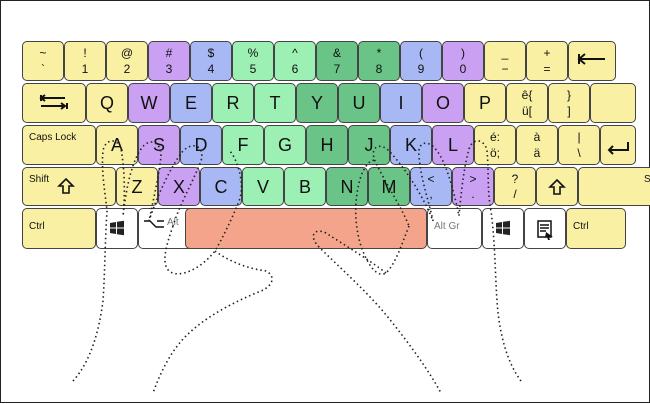  I want to click on key-shift-left-label: Shift, so click(39, 179).